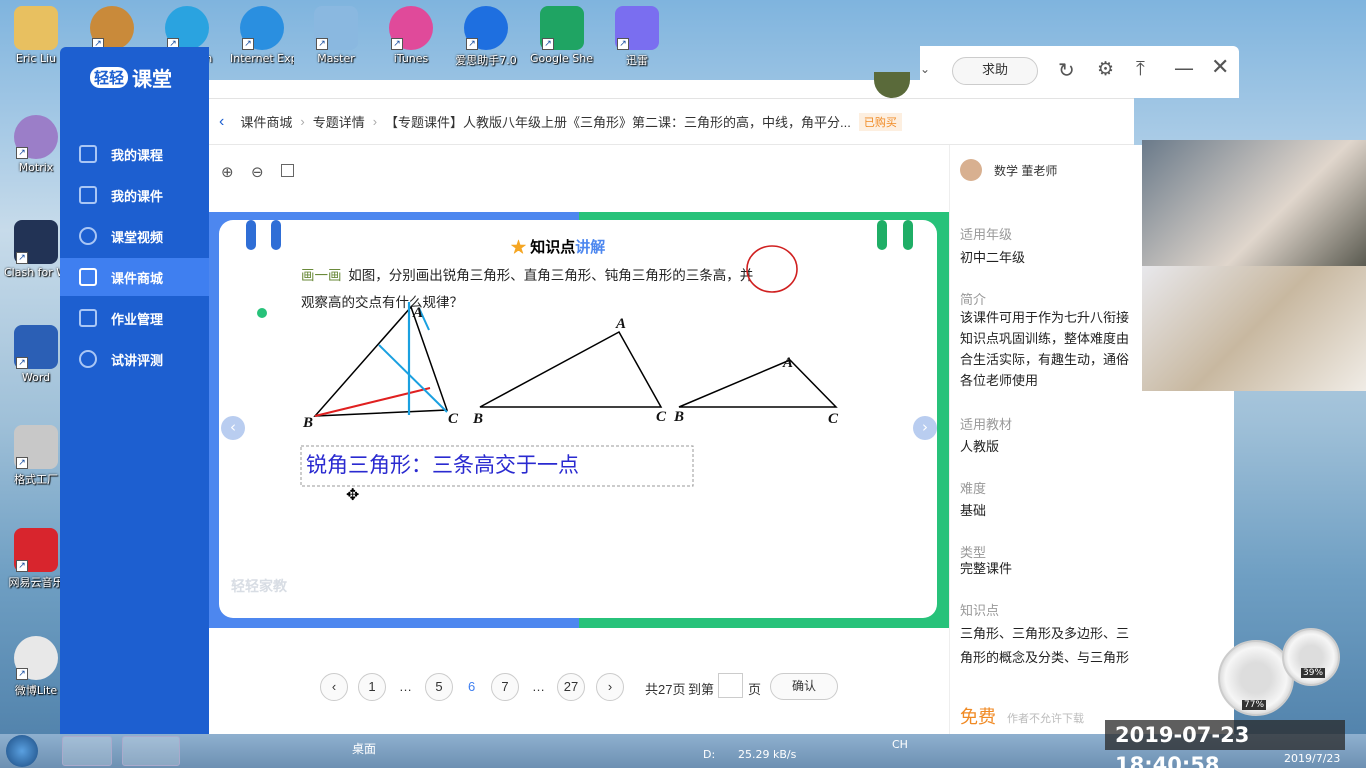  Describe the element at coordinates (900, 744) in the screenshot. I see `language-indicator: CH` at that location.